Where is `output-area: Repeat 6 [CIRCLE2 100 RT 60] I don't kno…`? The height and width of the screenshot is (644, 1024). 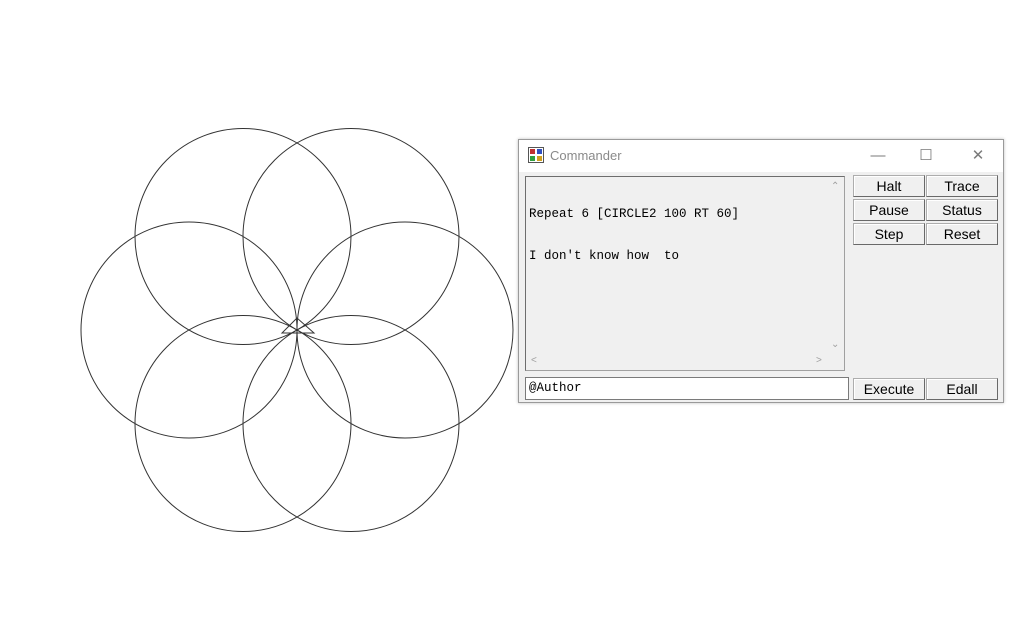 output-area: Repeat 6 [CIRCLE2 100 RT 60] I don't kno… is located at coordinates (685, 273).